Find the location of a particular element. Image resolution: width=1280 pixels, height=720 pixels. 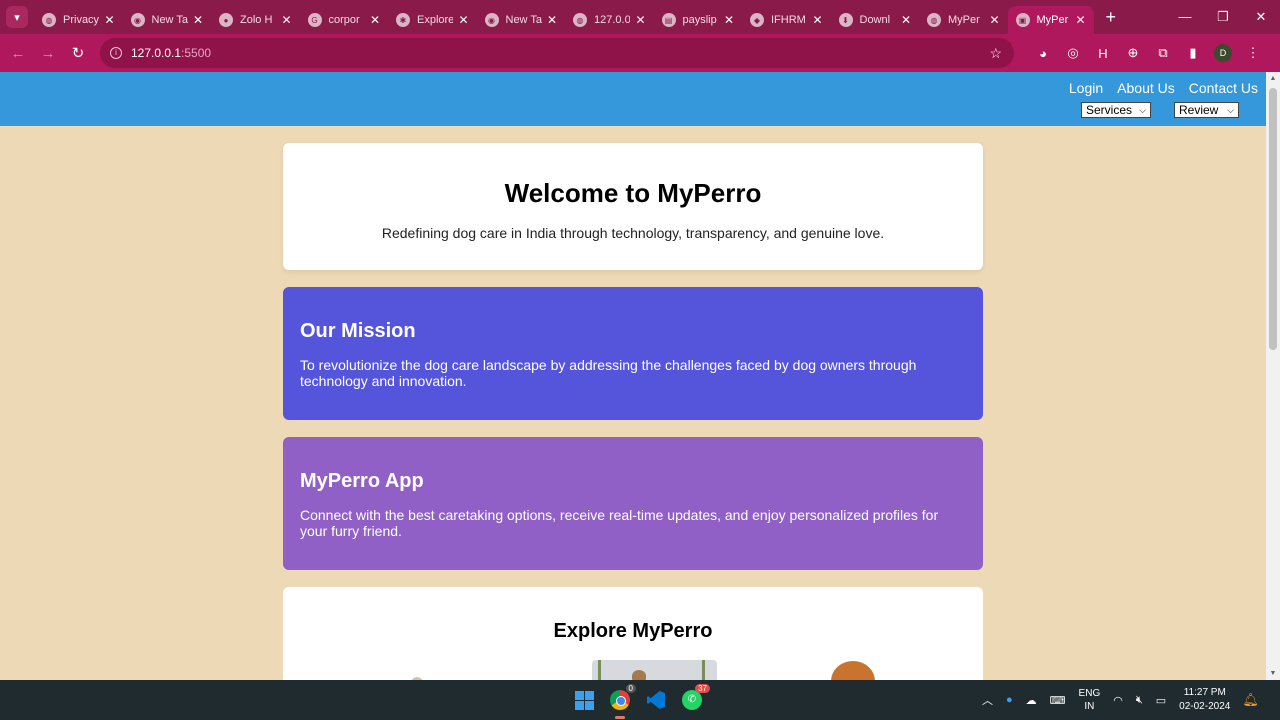

dog-image is located at coordinates (853, 670).